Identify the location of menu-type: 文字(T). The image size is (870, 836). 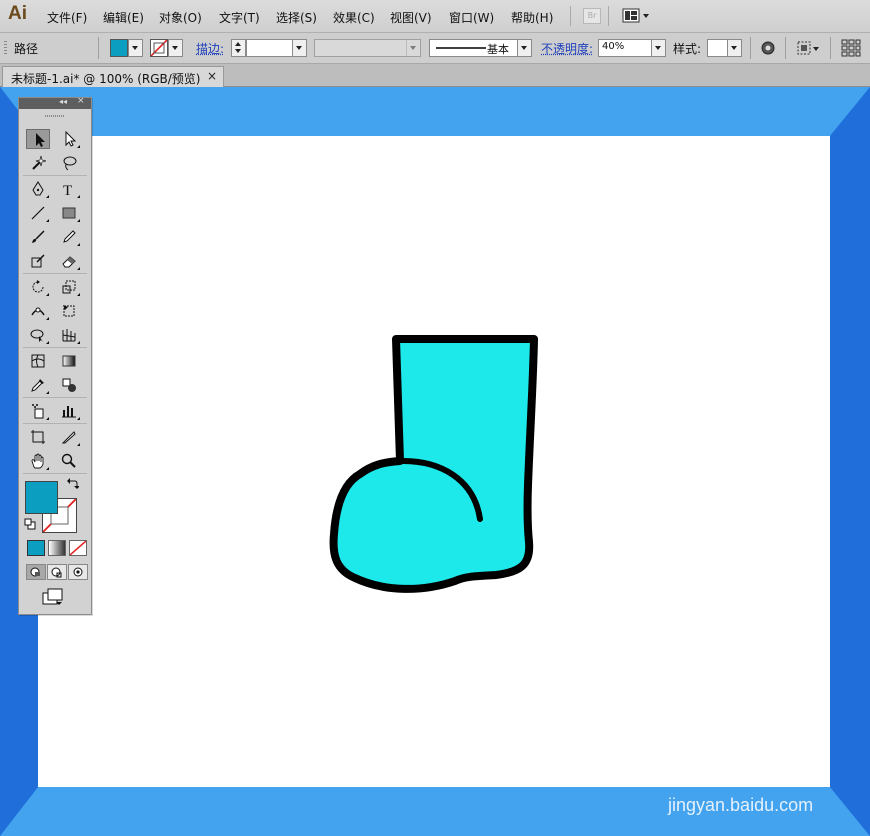
(239, 17).